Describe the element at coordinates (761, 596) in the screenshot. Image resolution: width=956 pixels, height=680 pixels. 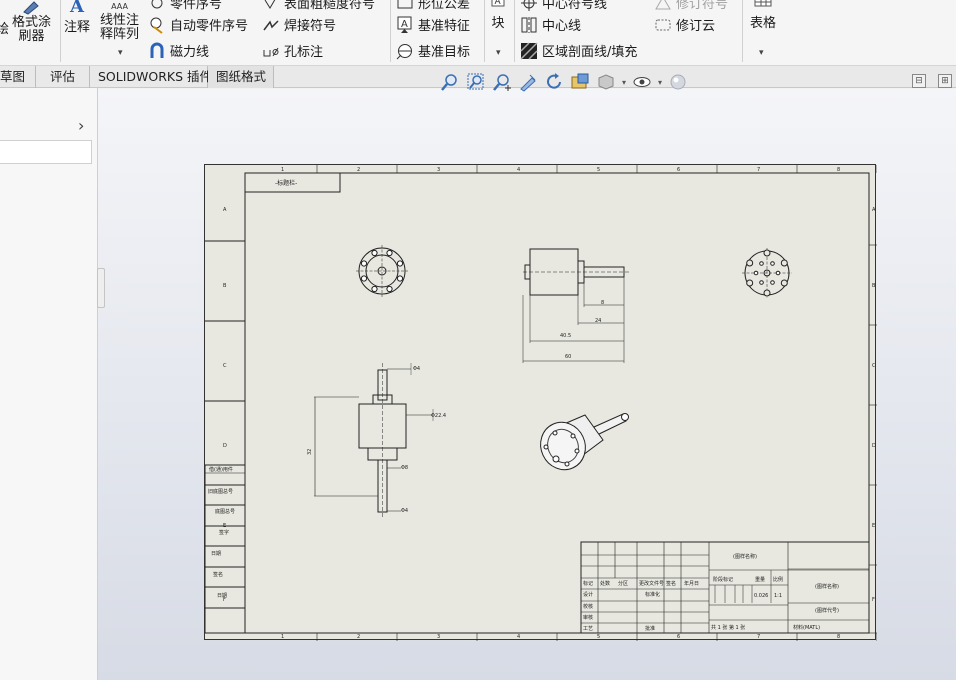
I see `title-weight-value: 0.026` at that location.